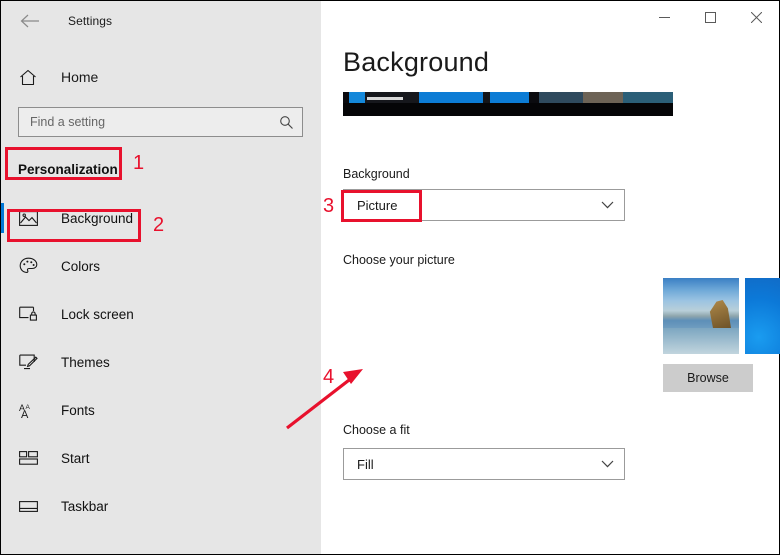 This screenshot has width=780, height=555. I want to click on title-bar: Settings, so click(161, 21).